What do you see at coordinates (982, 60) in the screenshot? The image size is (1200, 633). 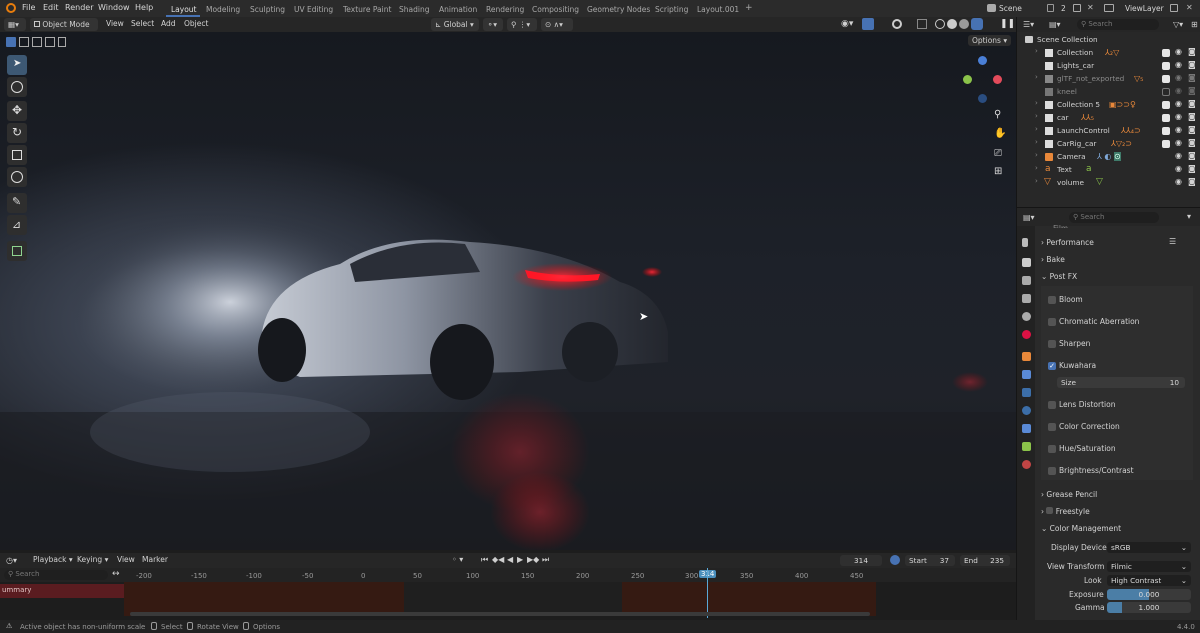 I see `gizmo-z-axis-icon` at bounding box center [982, 60].